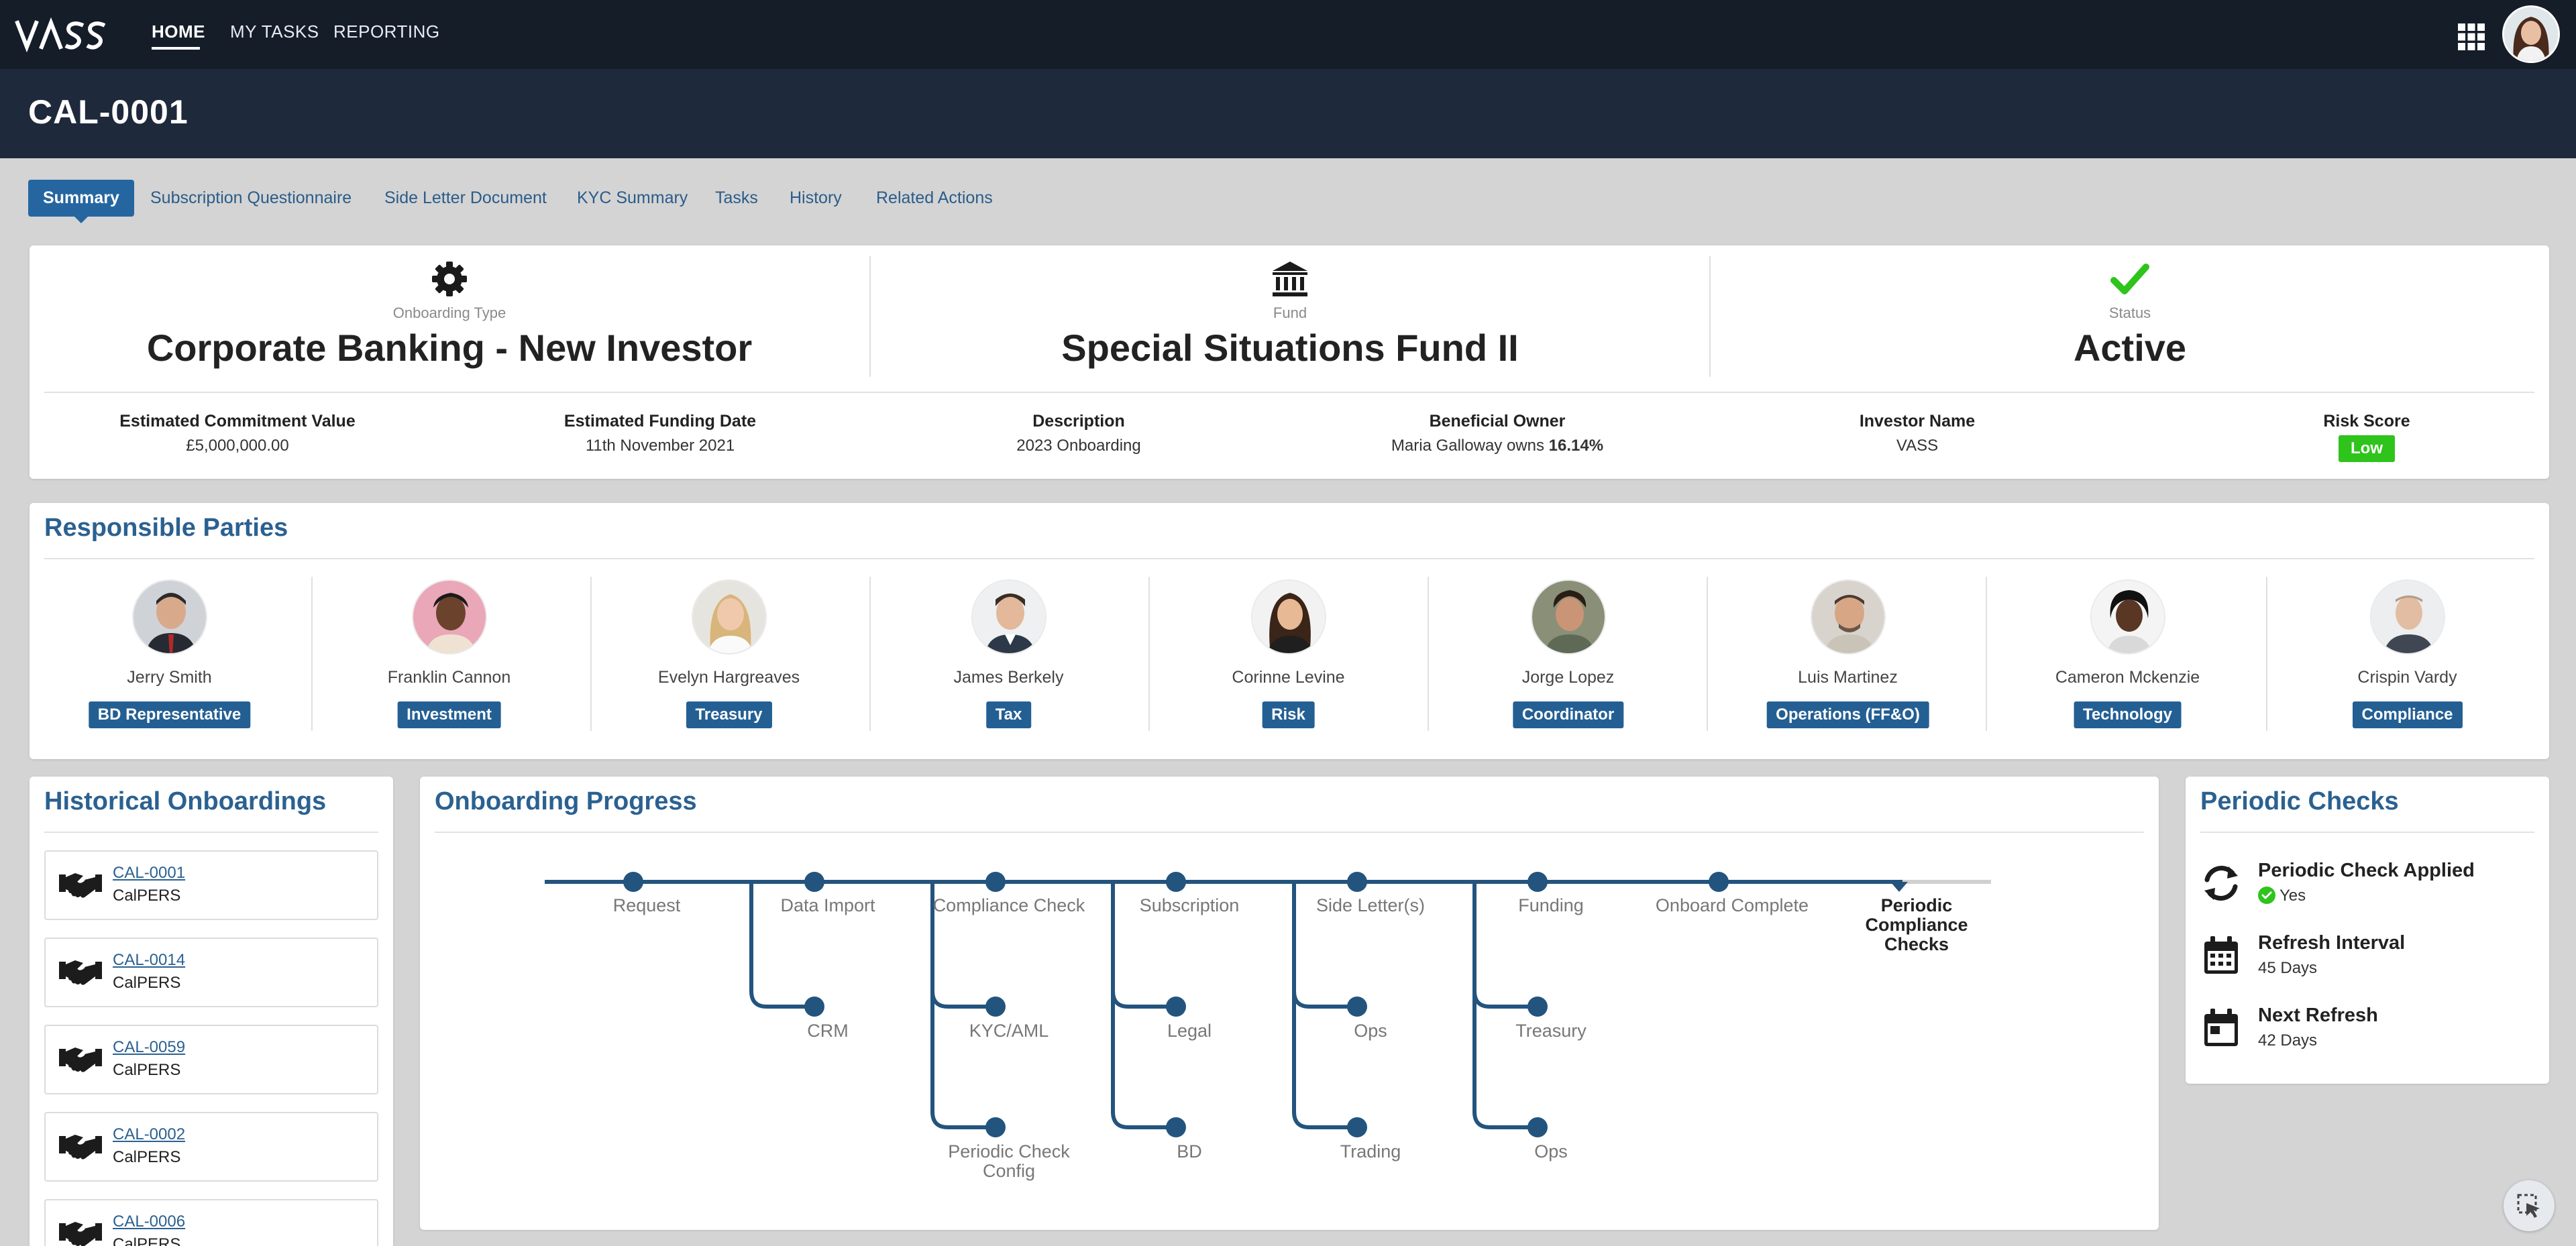 The width and height of the screenshot is (2576, 1246). I want to click on detail-description: Description 2023 Onboarding, so click(1078, 433).